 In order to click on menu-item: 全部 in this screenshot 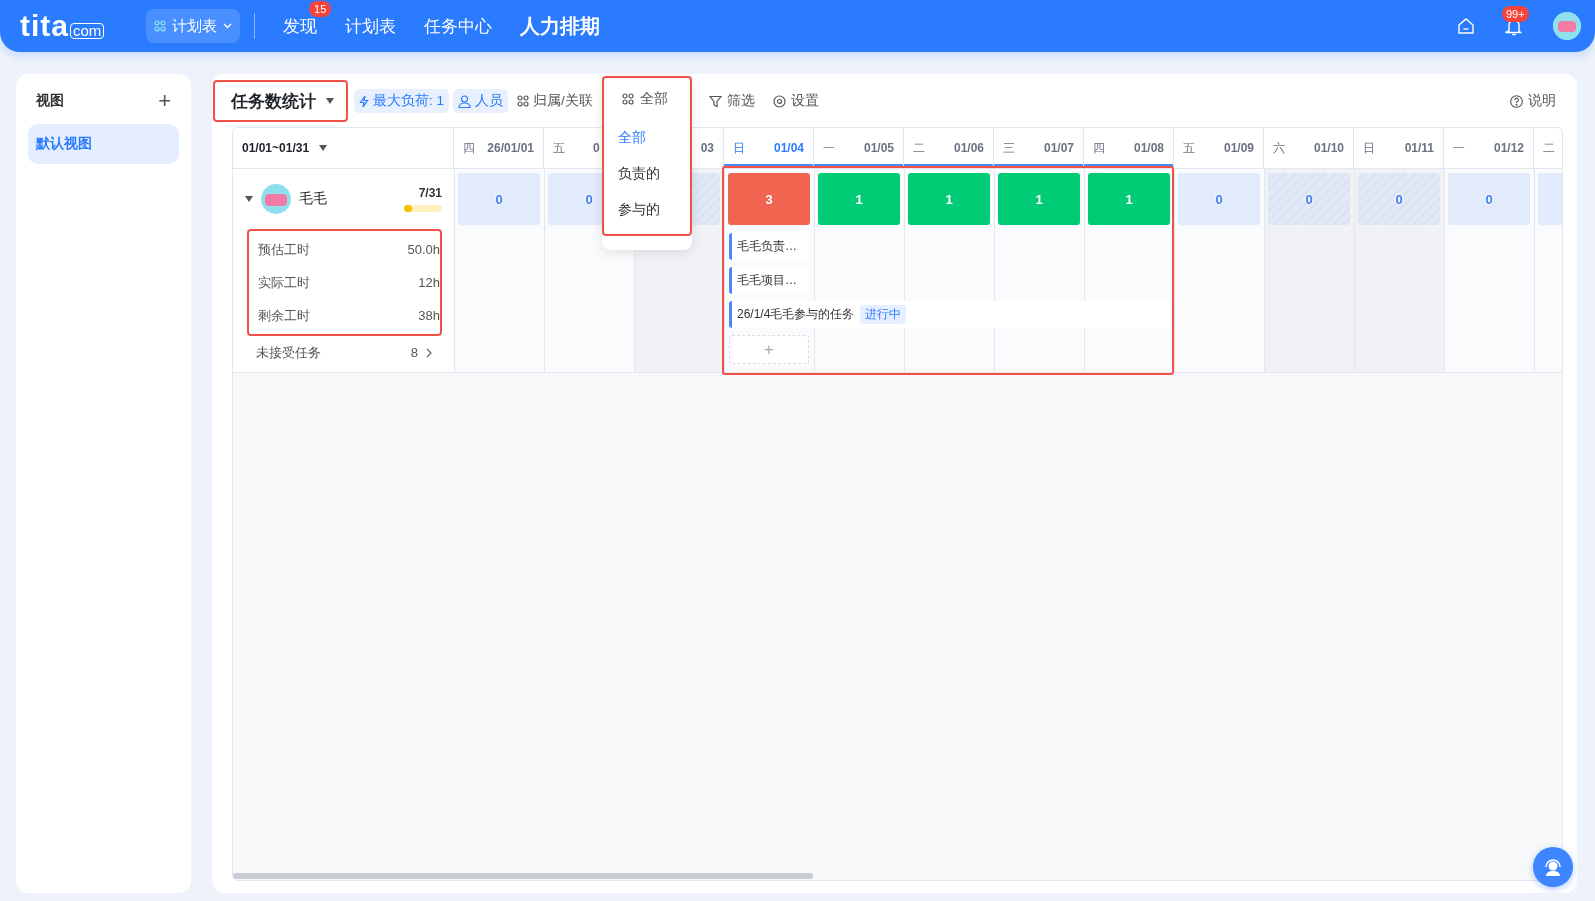, I will do `click(647, 138)`.